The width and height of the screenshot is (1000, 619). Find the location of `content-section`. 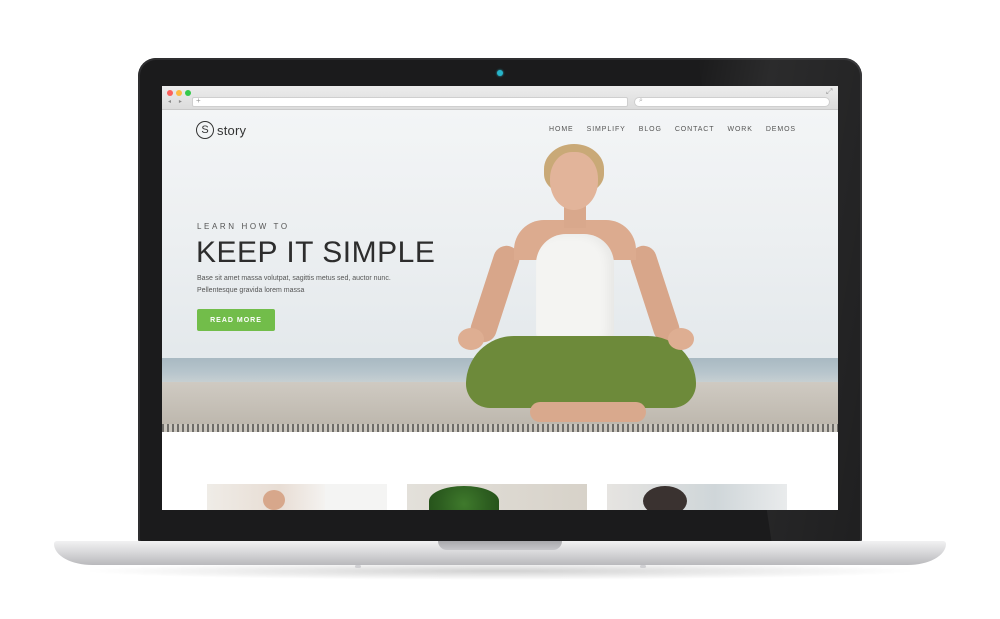

content-section is located at coordinates (500, 471).